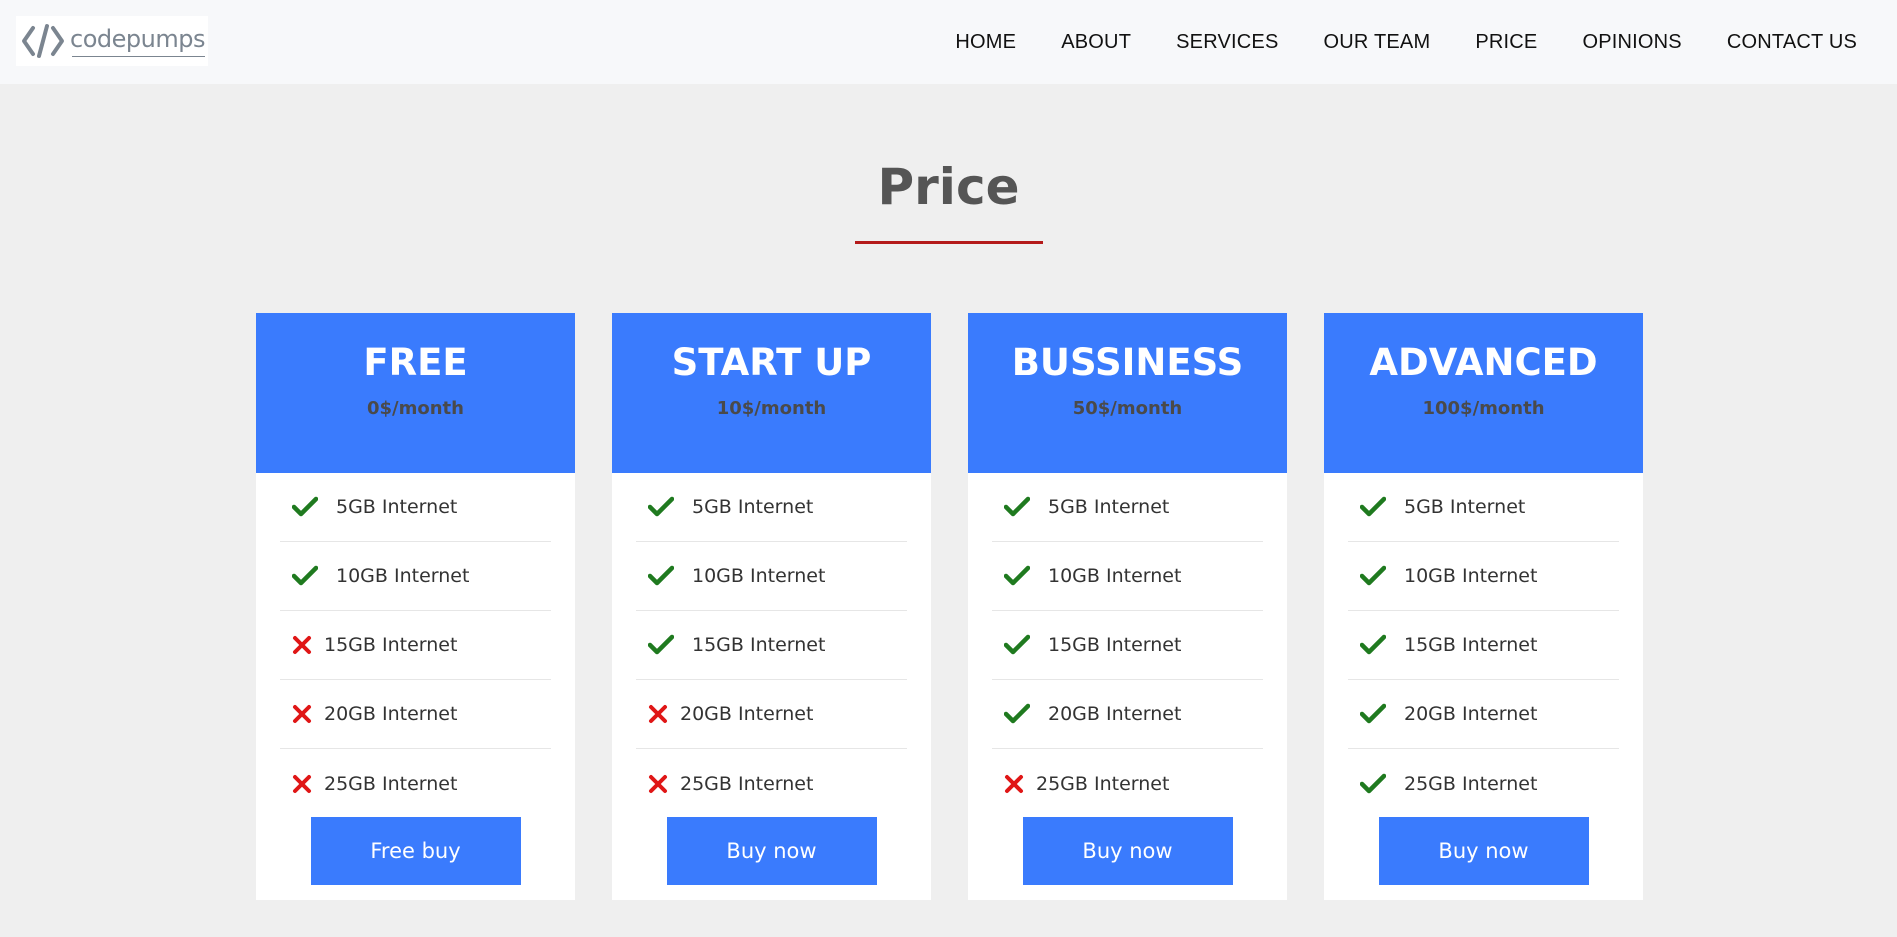  Describe the element at coordinates (1631, 42) in the screenshot. I see `nav-opinions: OPINIONS` at that location.